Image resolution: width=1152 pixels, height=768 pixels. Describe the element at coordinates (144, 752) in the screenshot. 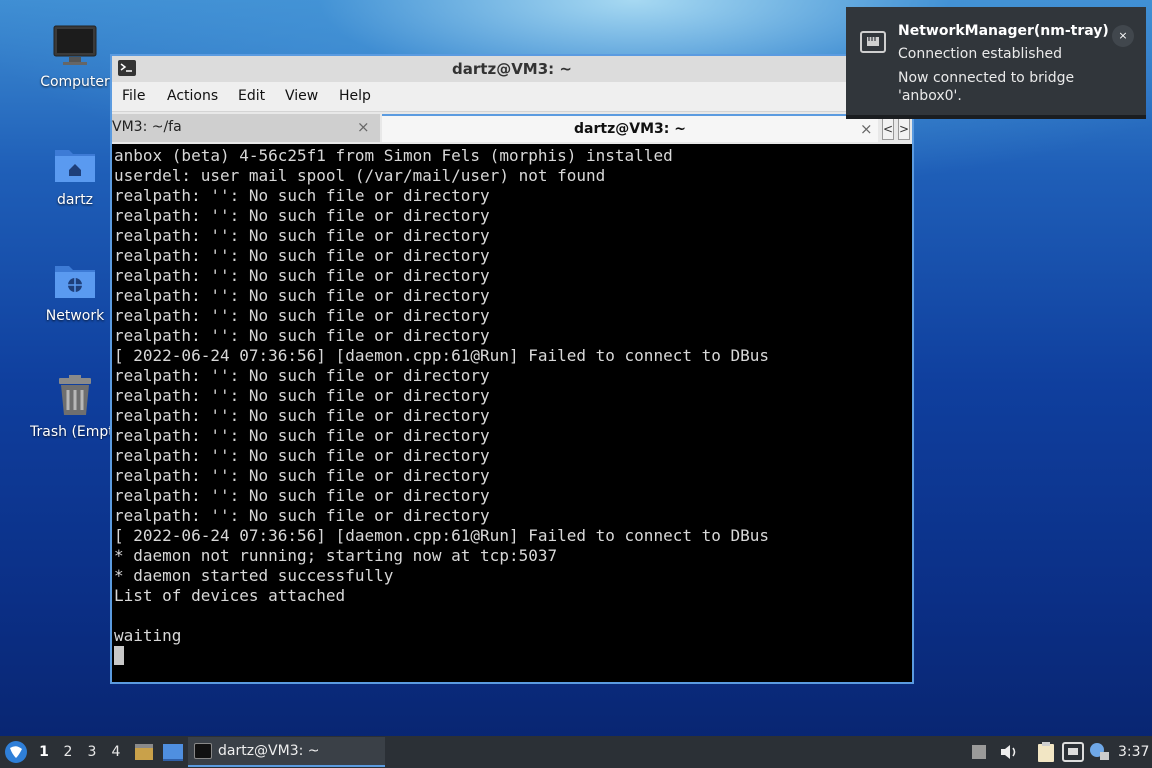

I see `file-manager-launcher-icon` at that location.